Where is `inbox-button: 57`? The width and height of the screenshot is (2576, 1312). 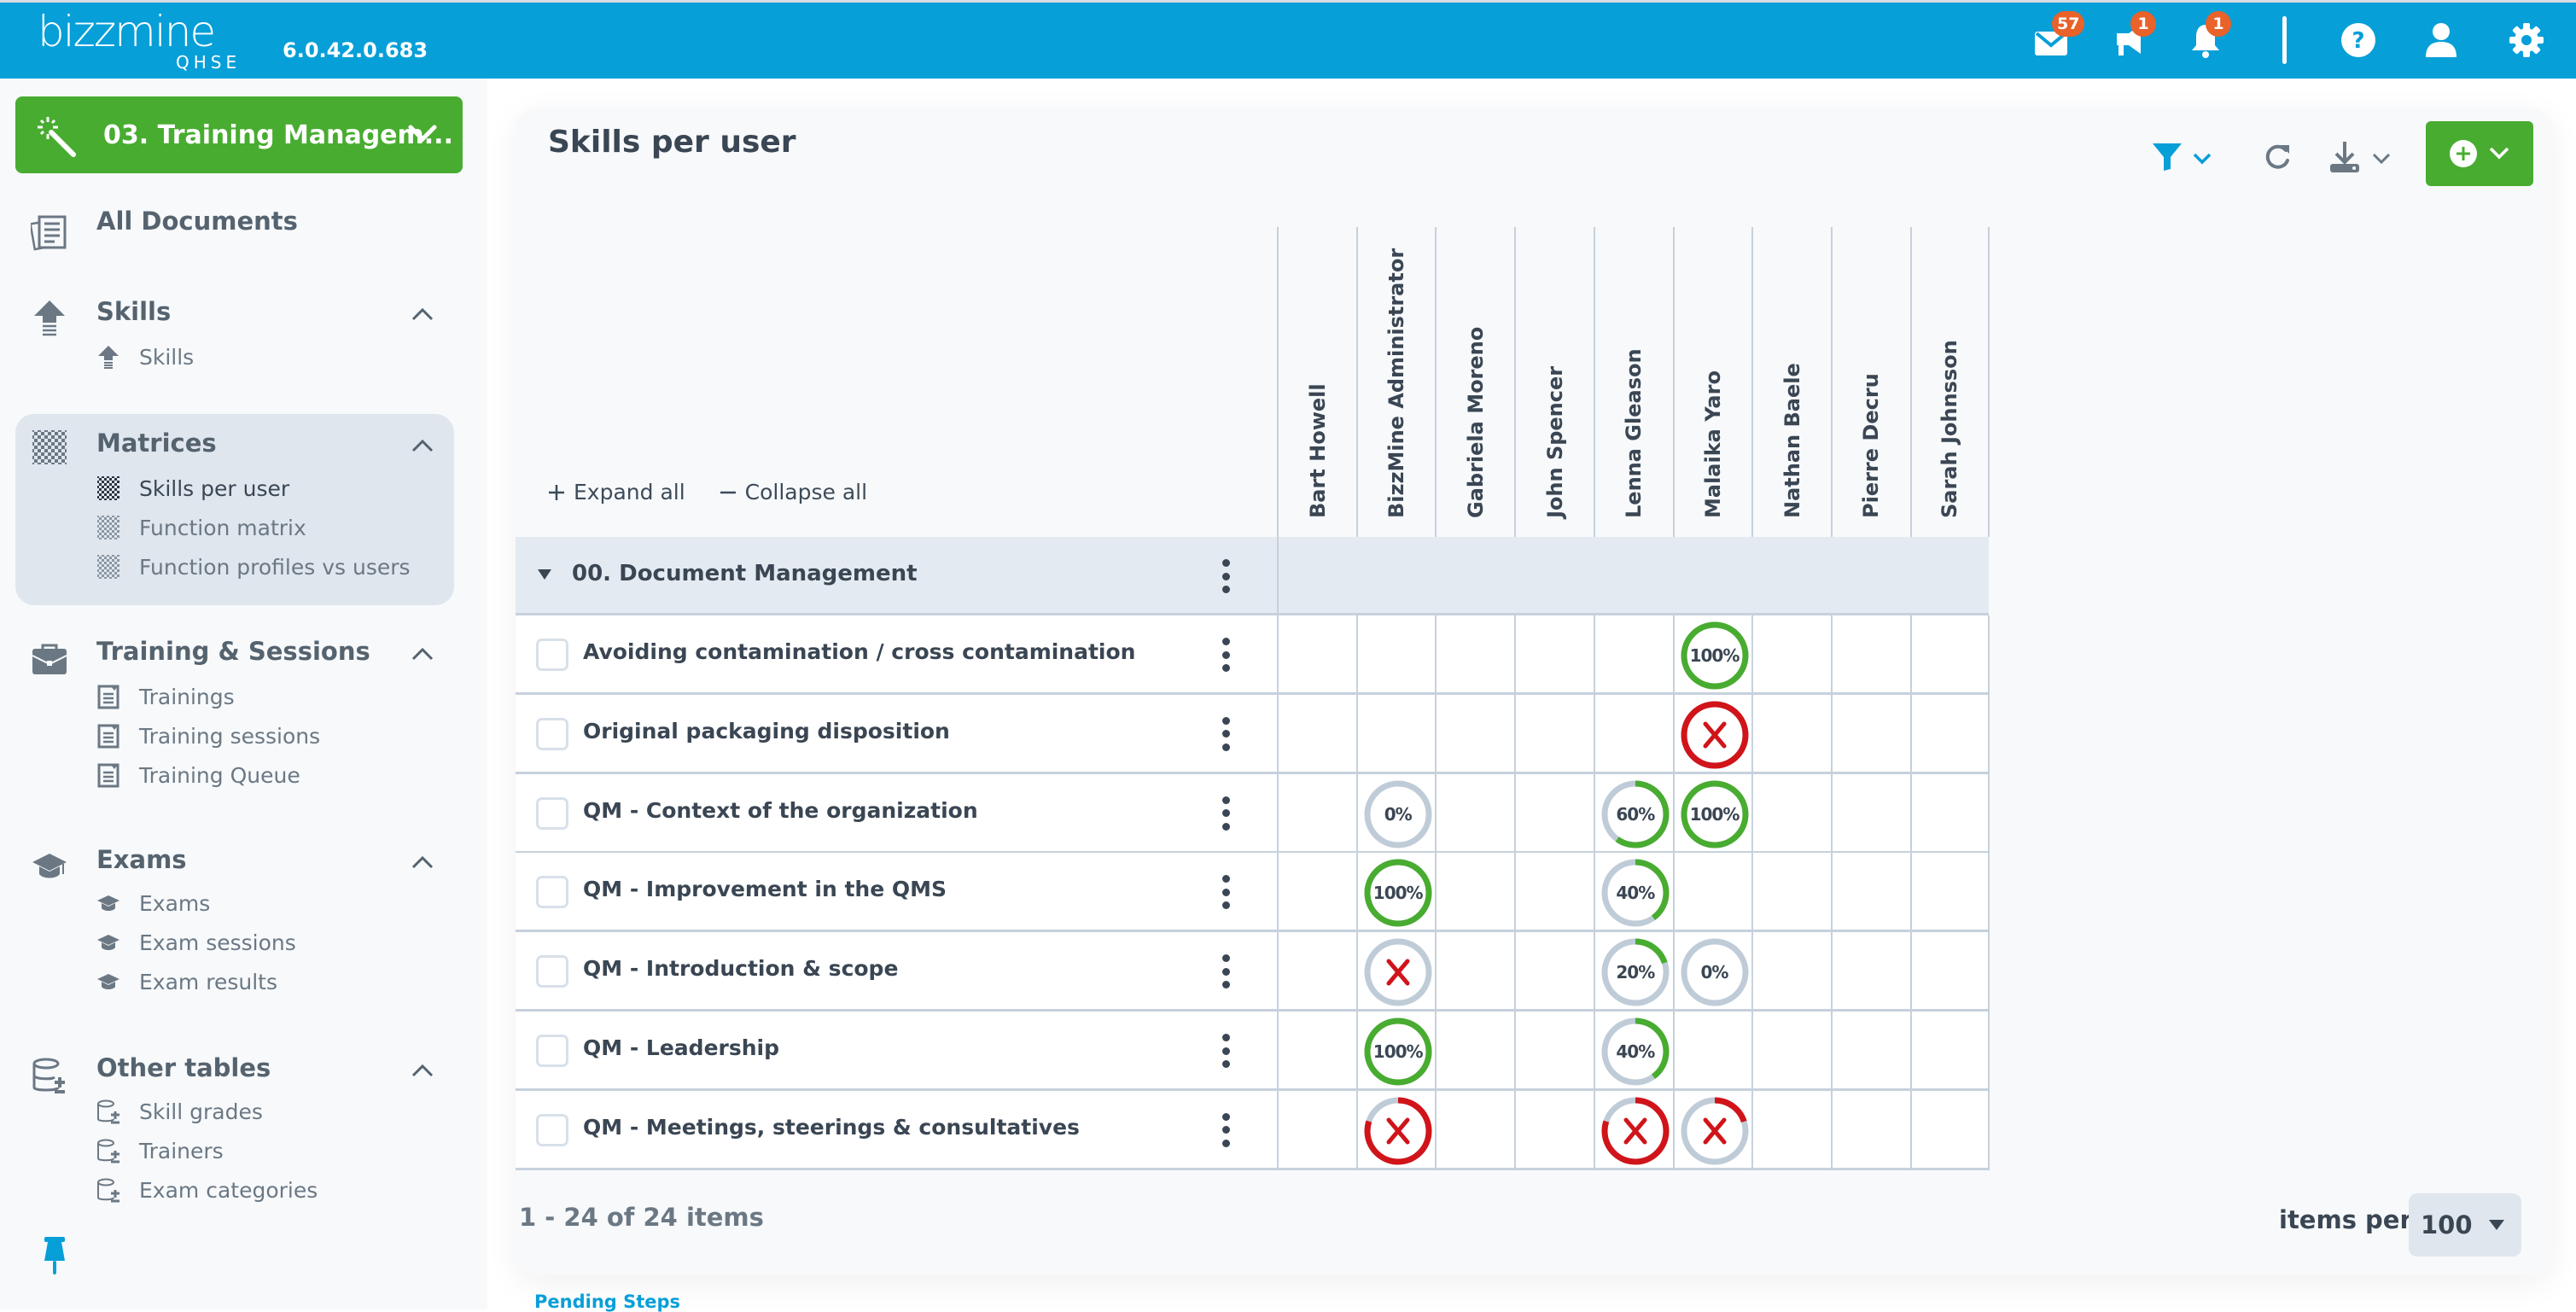 inbox-button: 57 is located at coordinates (2057, 36).